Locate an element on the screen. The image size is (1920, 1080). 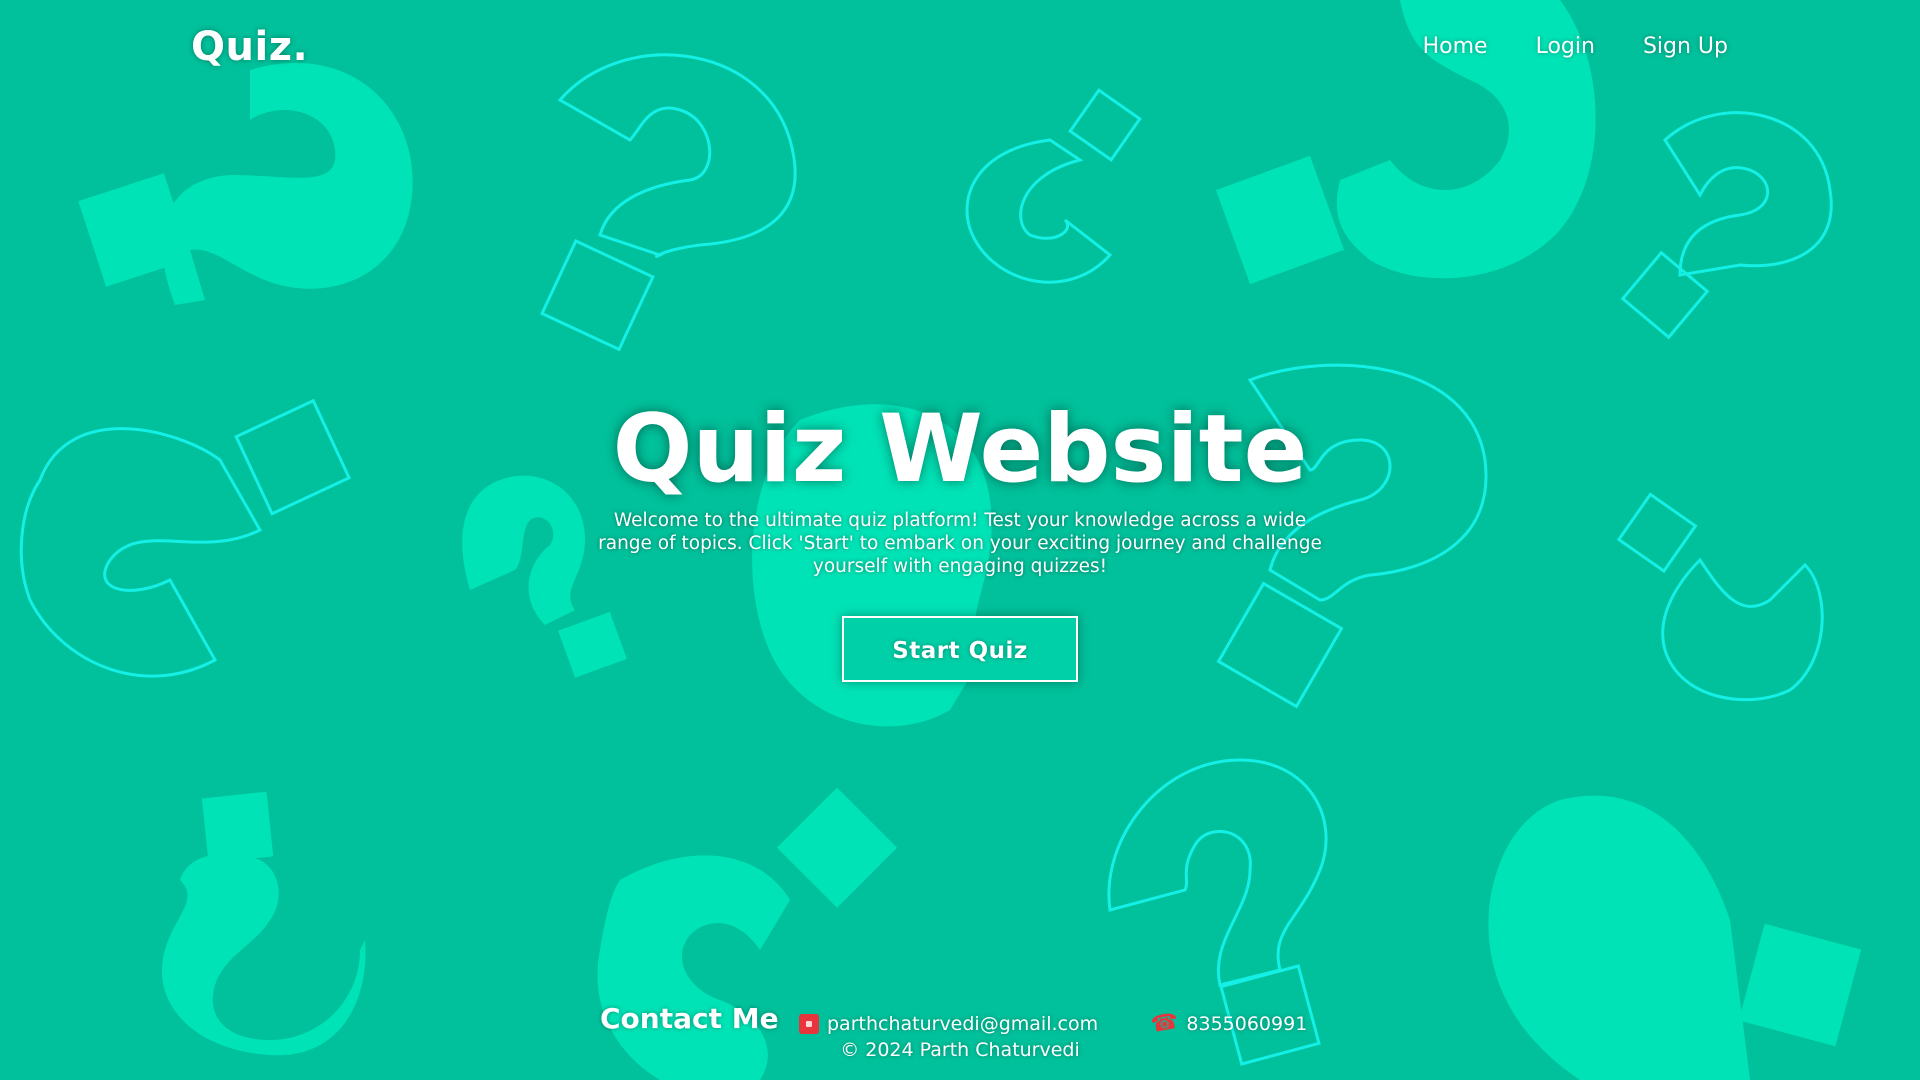
contact-title: Contact Me is located at coordinates (689, 1018).